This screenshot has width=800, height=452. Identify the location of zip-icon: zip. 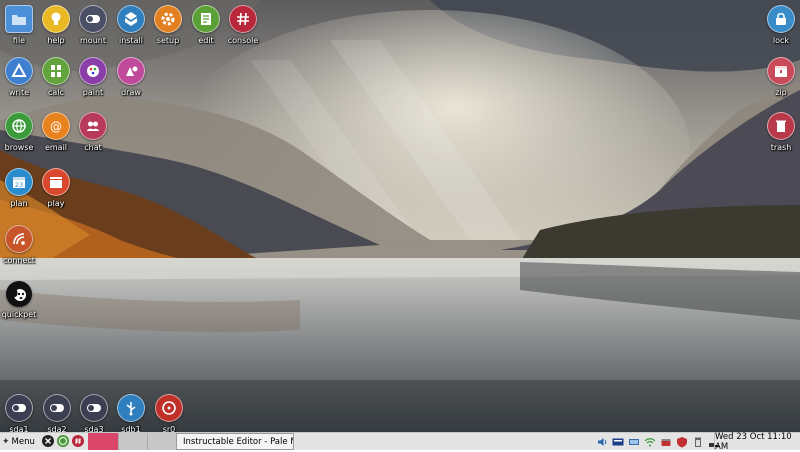
(779, 81).